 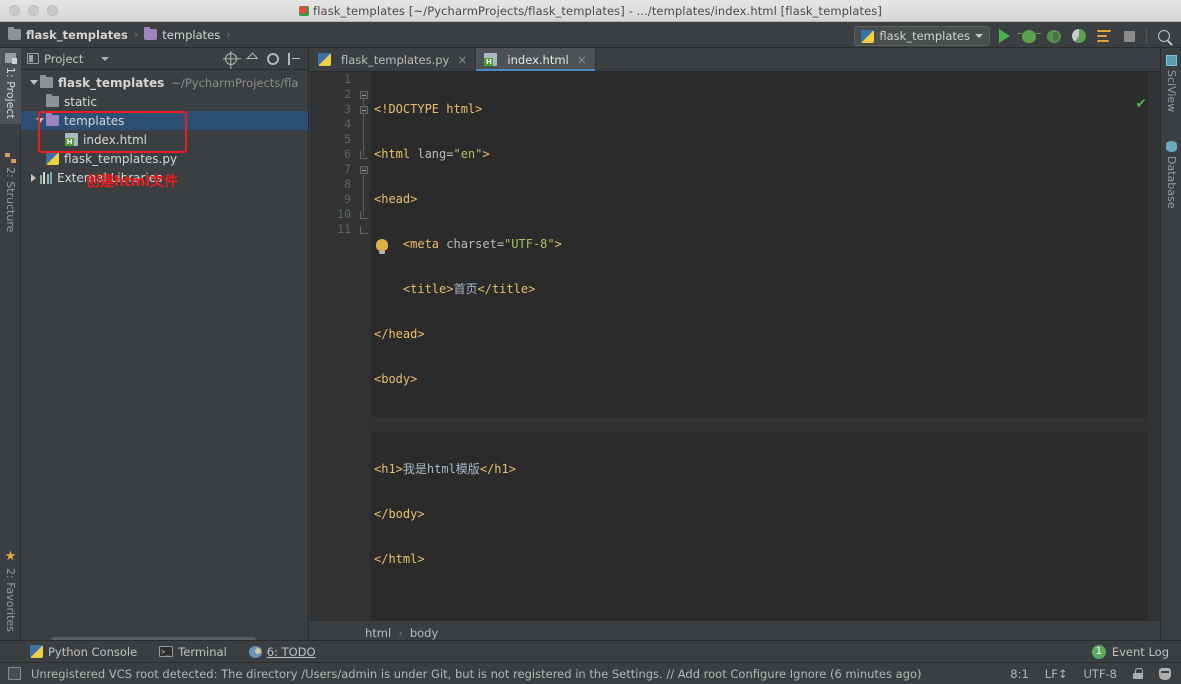 I want to click on breadcrumb-label: flask_templates, so click(x=77, y=34).